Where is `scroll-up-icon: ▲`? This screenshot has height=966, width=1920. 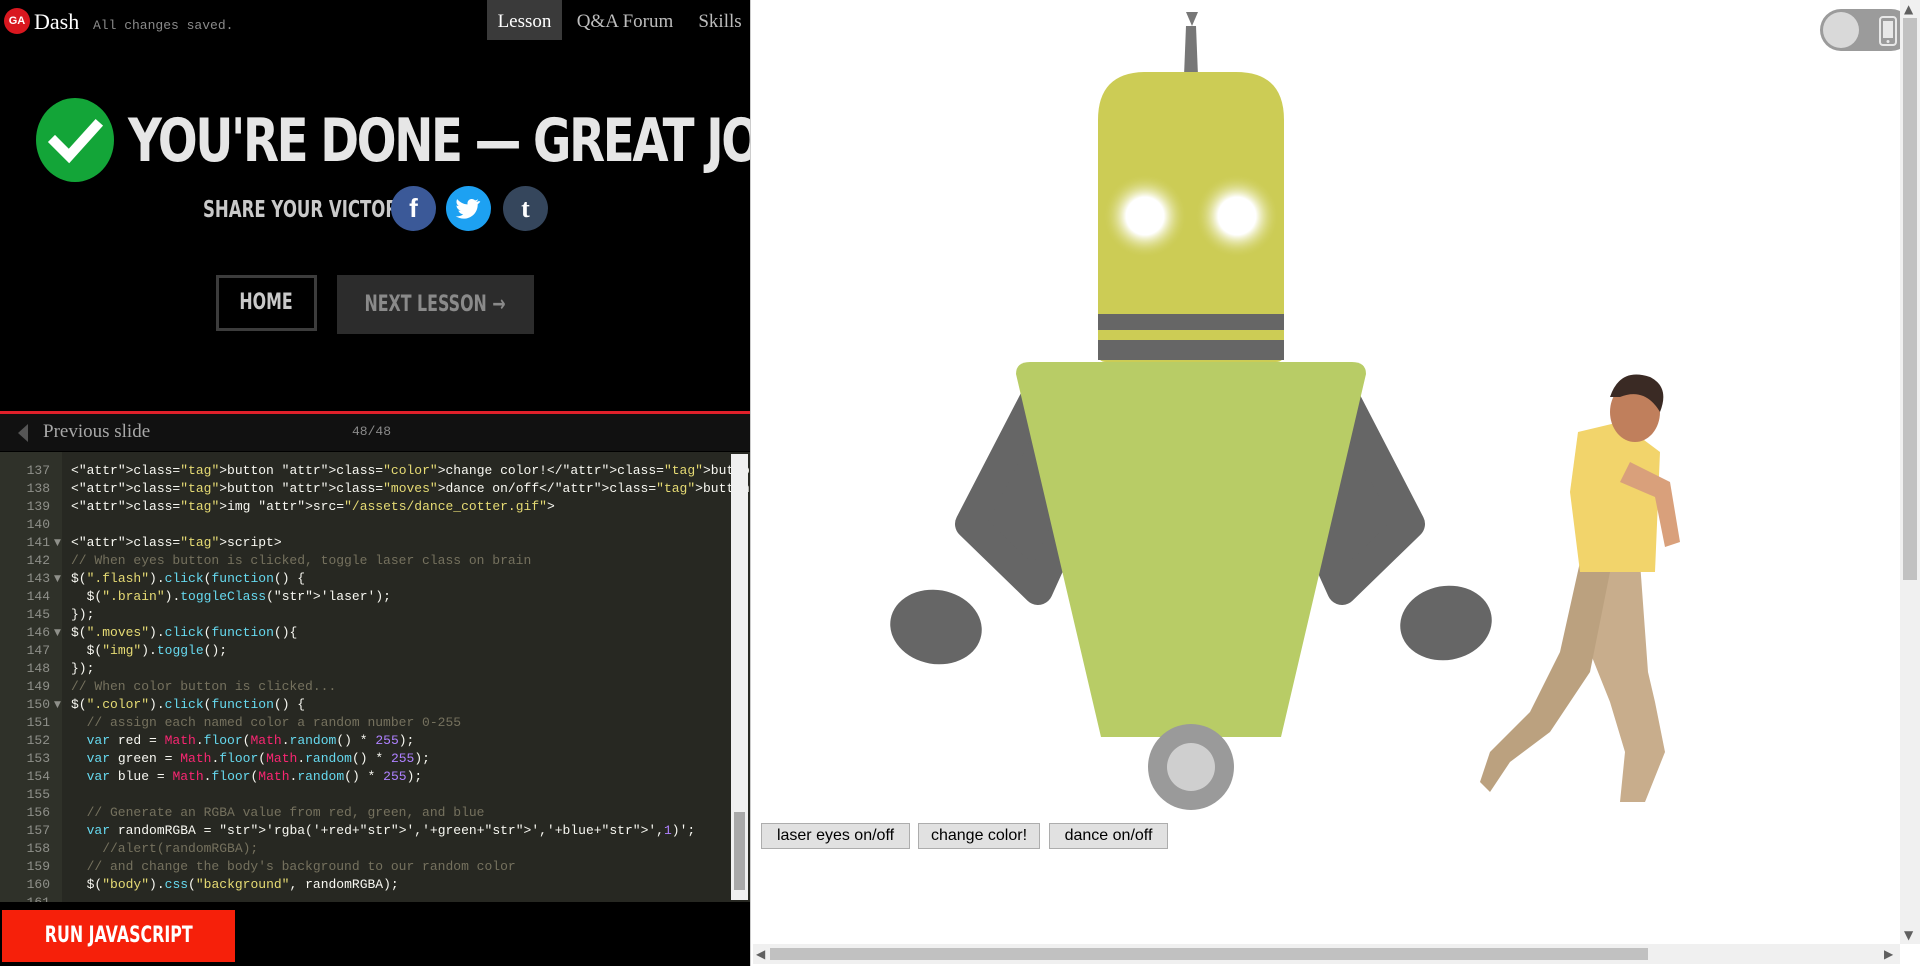
scroll-up-icon: ▲ is located at coordinates (1908, 9).